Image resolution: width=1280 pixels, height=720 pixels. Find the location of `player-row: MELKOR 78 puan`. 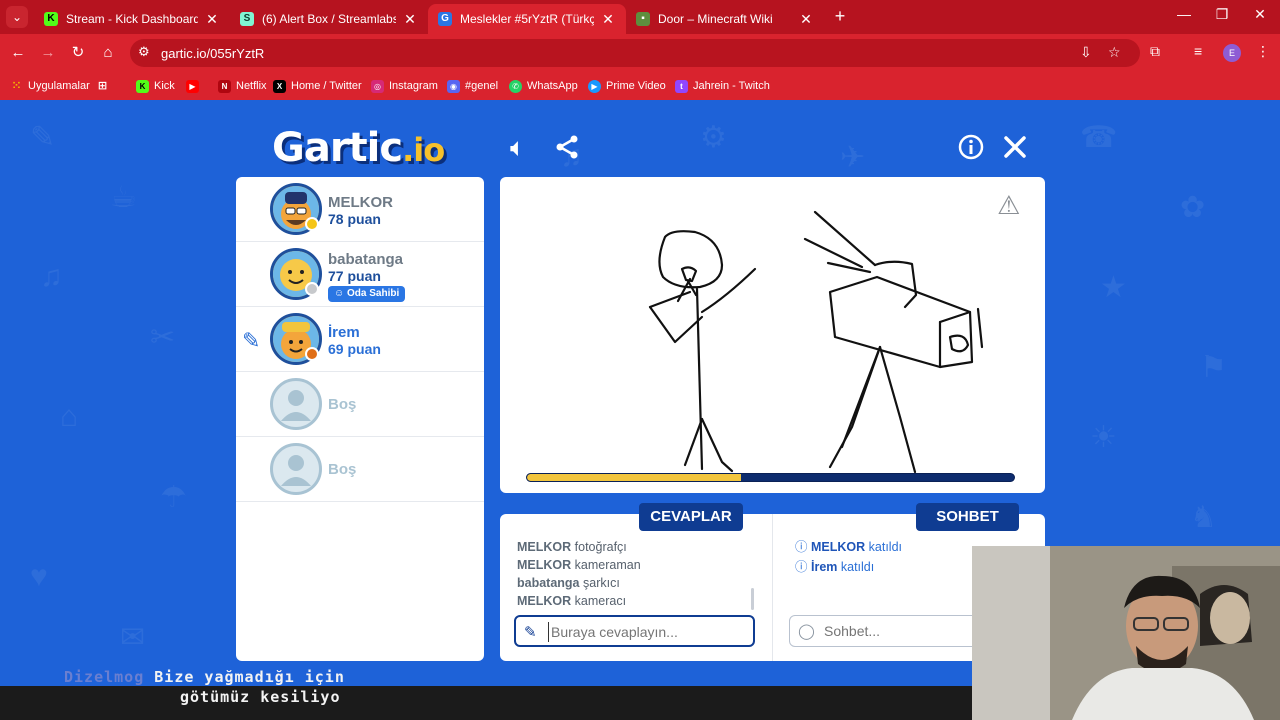

player-row: MELKOR 78 puan is located at coordinates (360, 209).